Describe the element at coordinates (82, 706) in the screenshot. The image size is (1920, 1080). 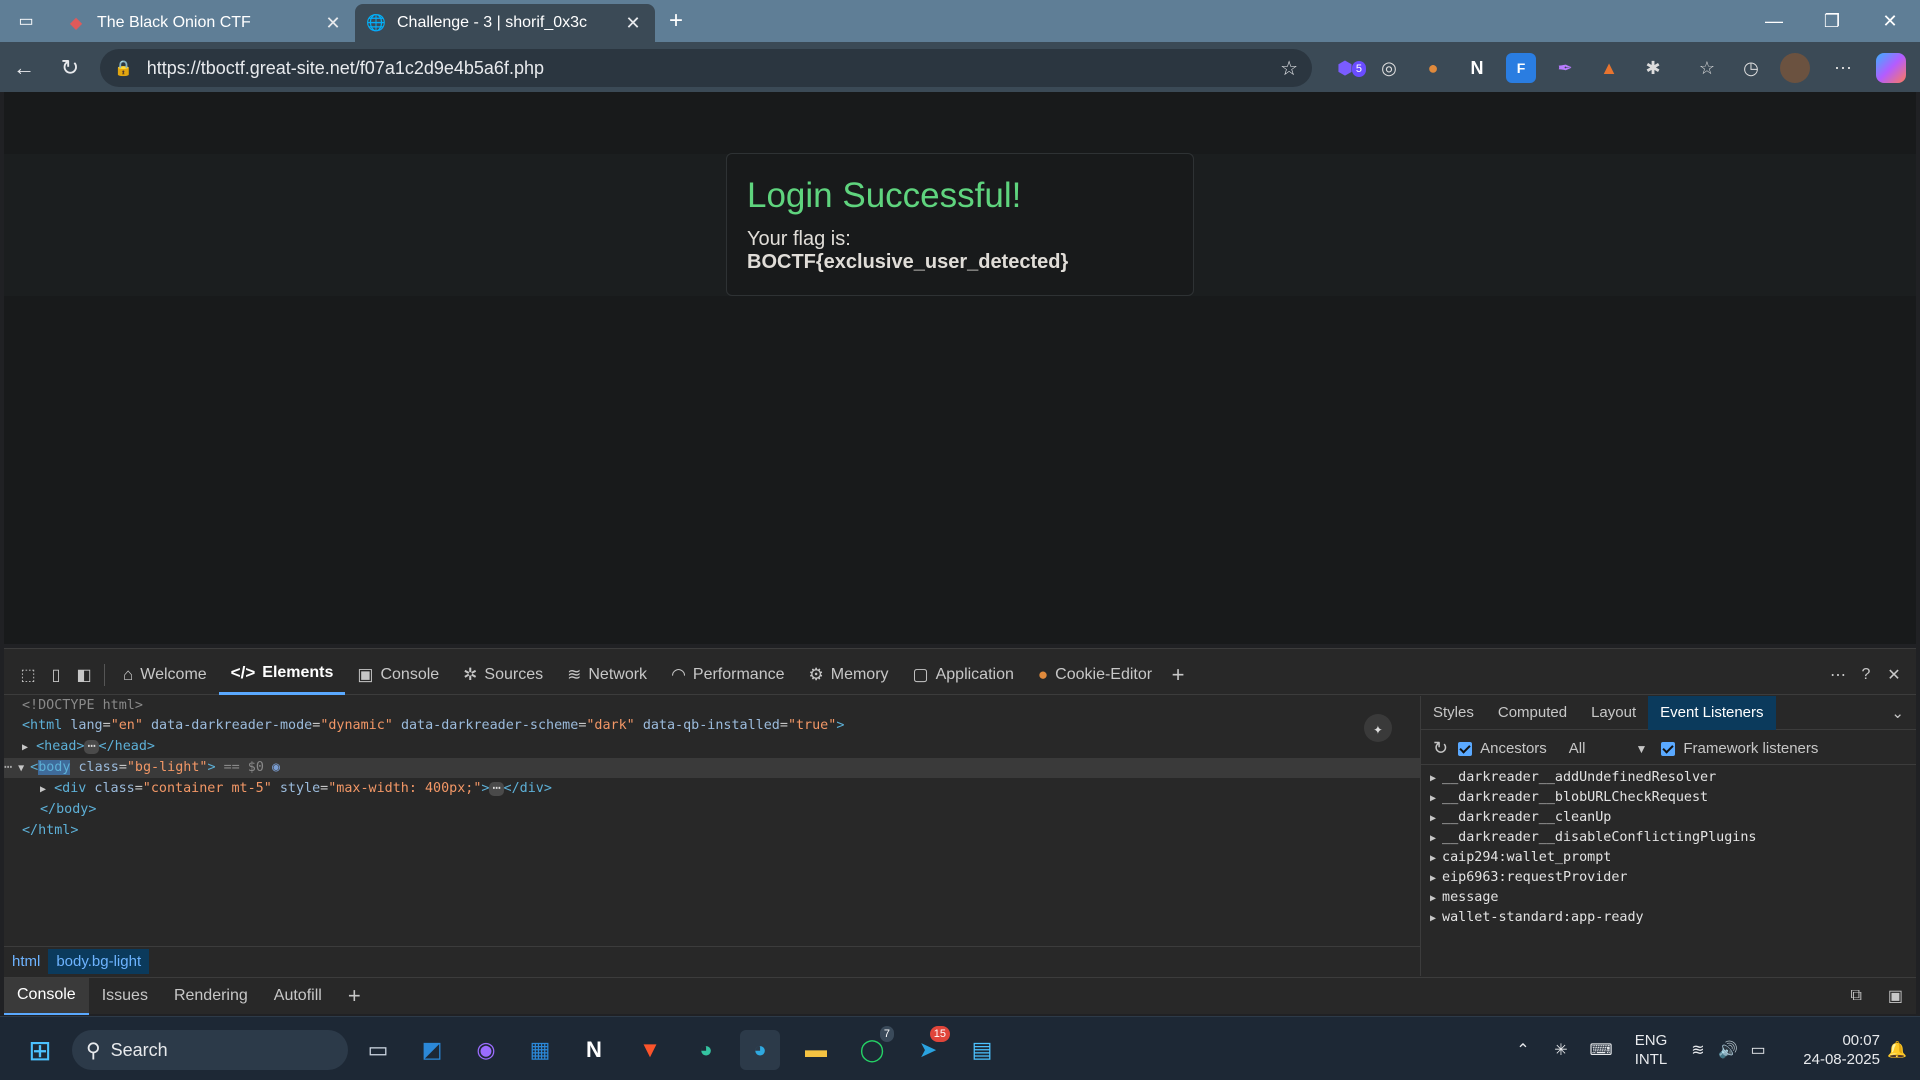
I see `doctype-node: <!DOCTYPE html>` at that location.